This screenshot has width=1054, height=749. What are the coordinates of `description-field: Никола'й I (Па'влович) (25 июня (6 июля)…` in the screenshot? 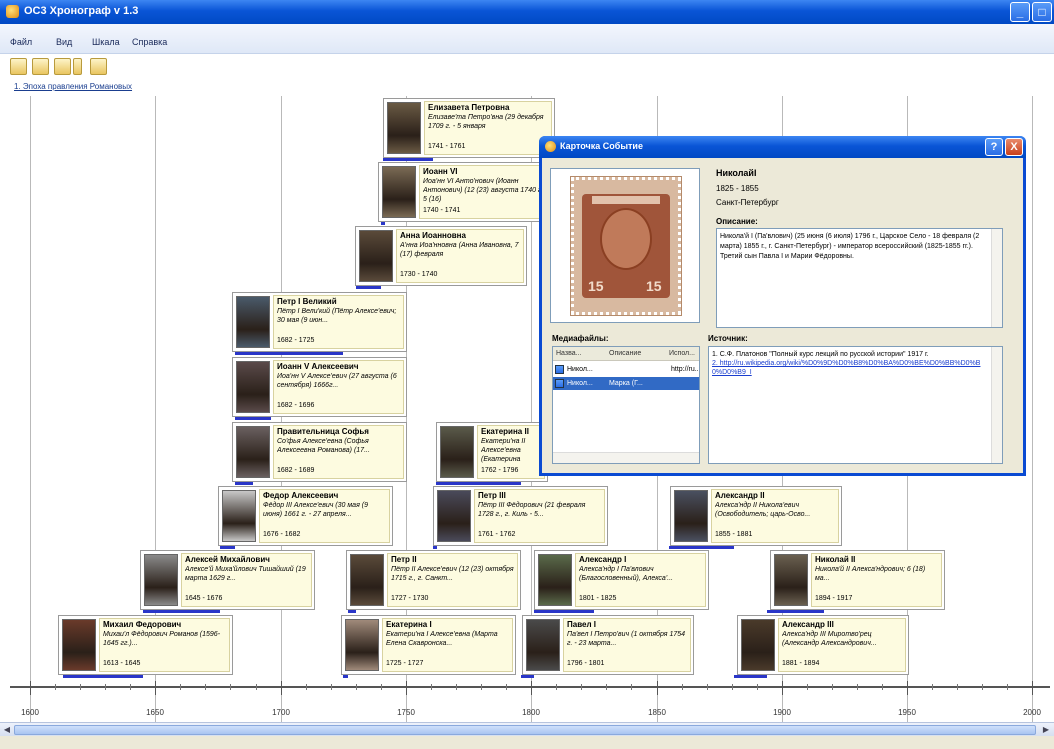 It's located at (859, 278).